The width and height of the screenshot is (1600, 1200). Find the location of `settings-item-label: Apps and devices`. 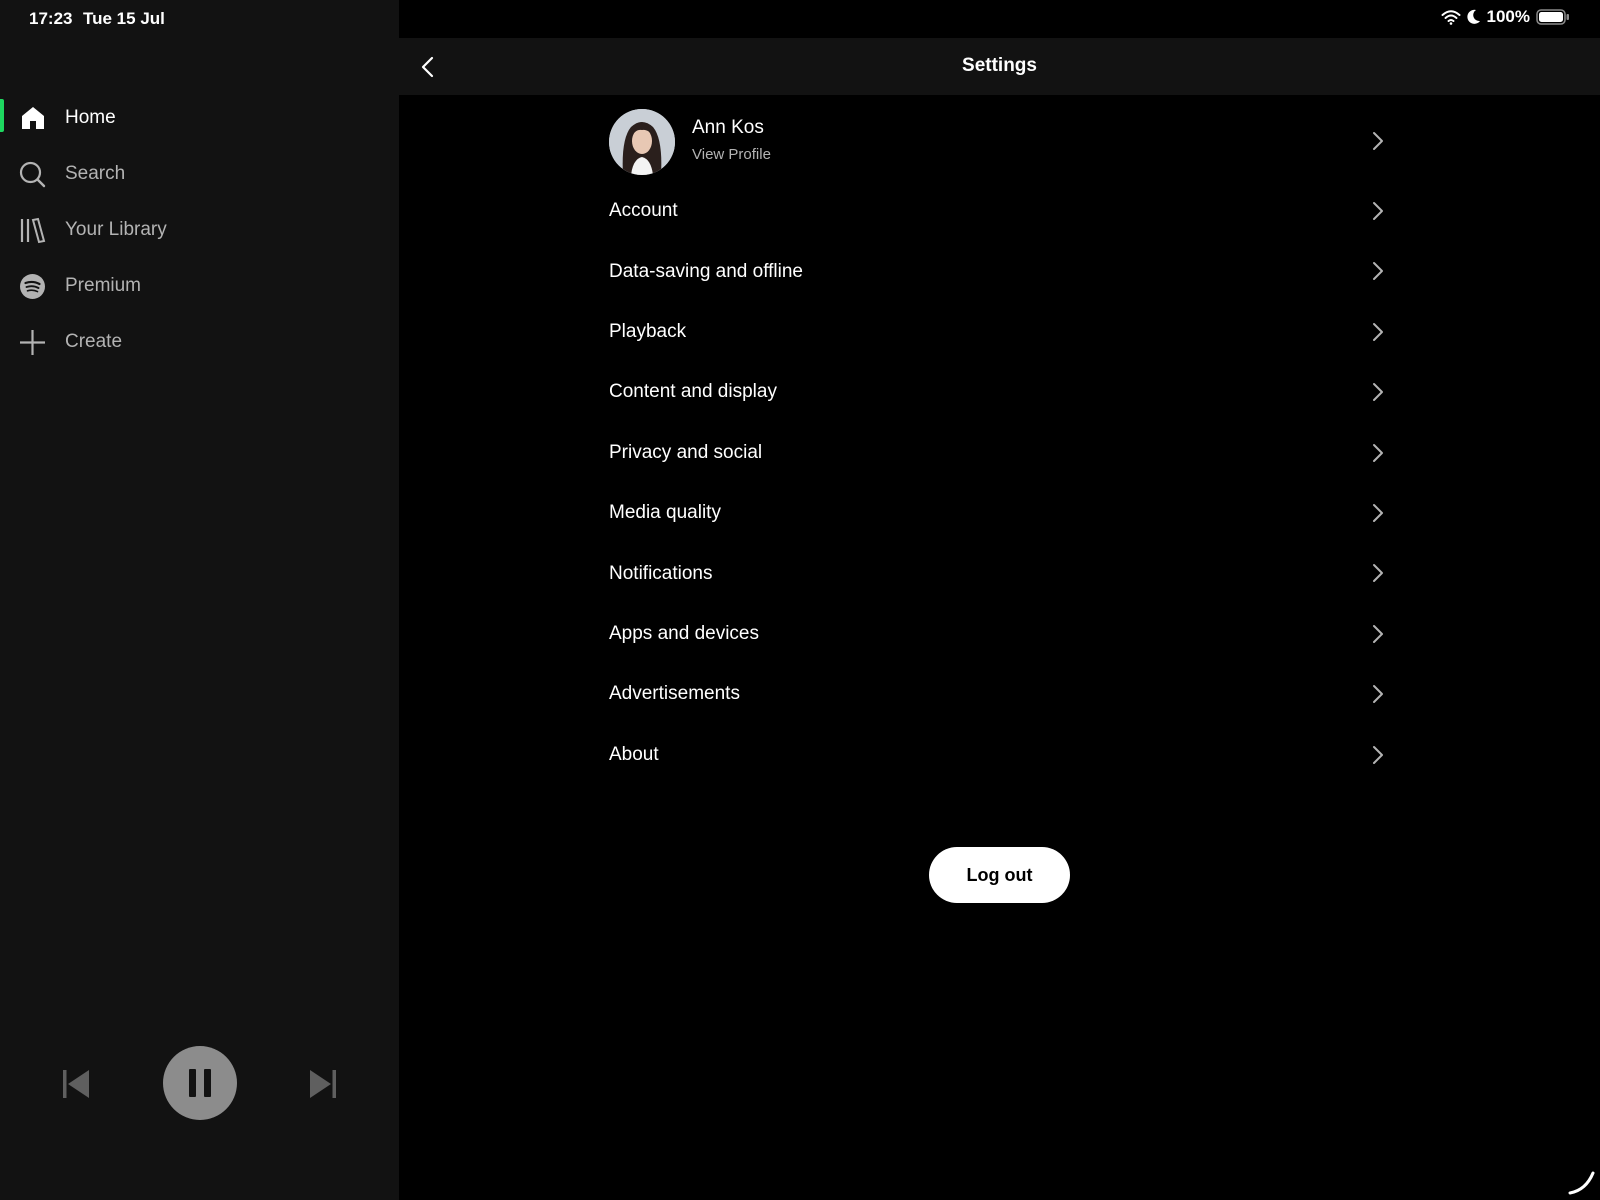

settings-item-label: Apps and devices is located at coordinates (684, 633).